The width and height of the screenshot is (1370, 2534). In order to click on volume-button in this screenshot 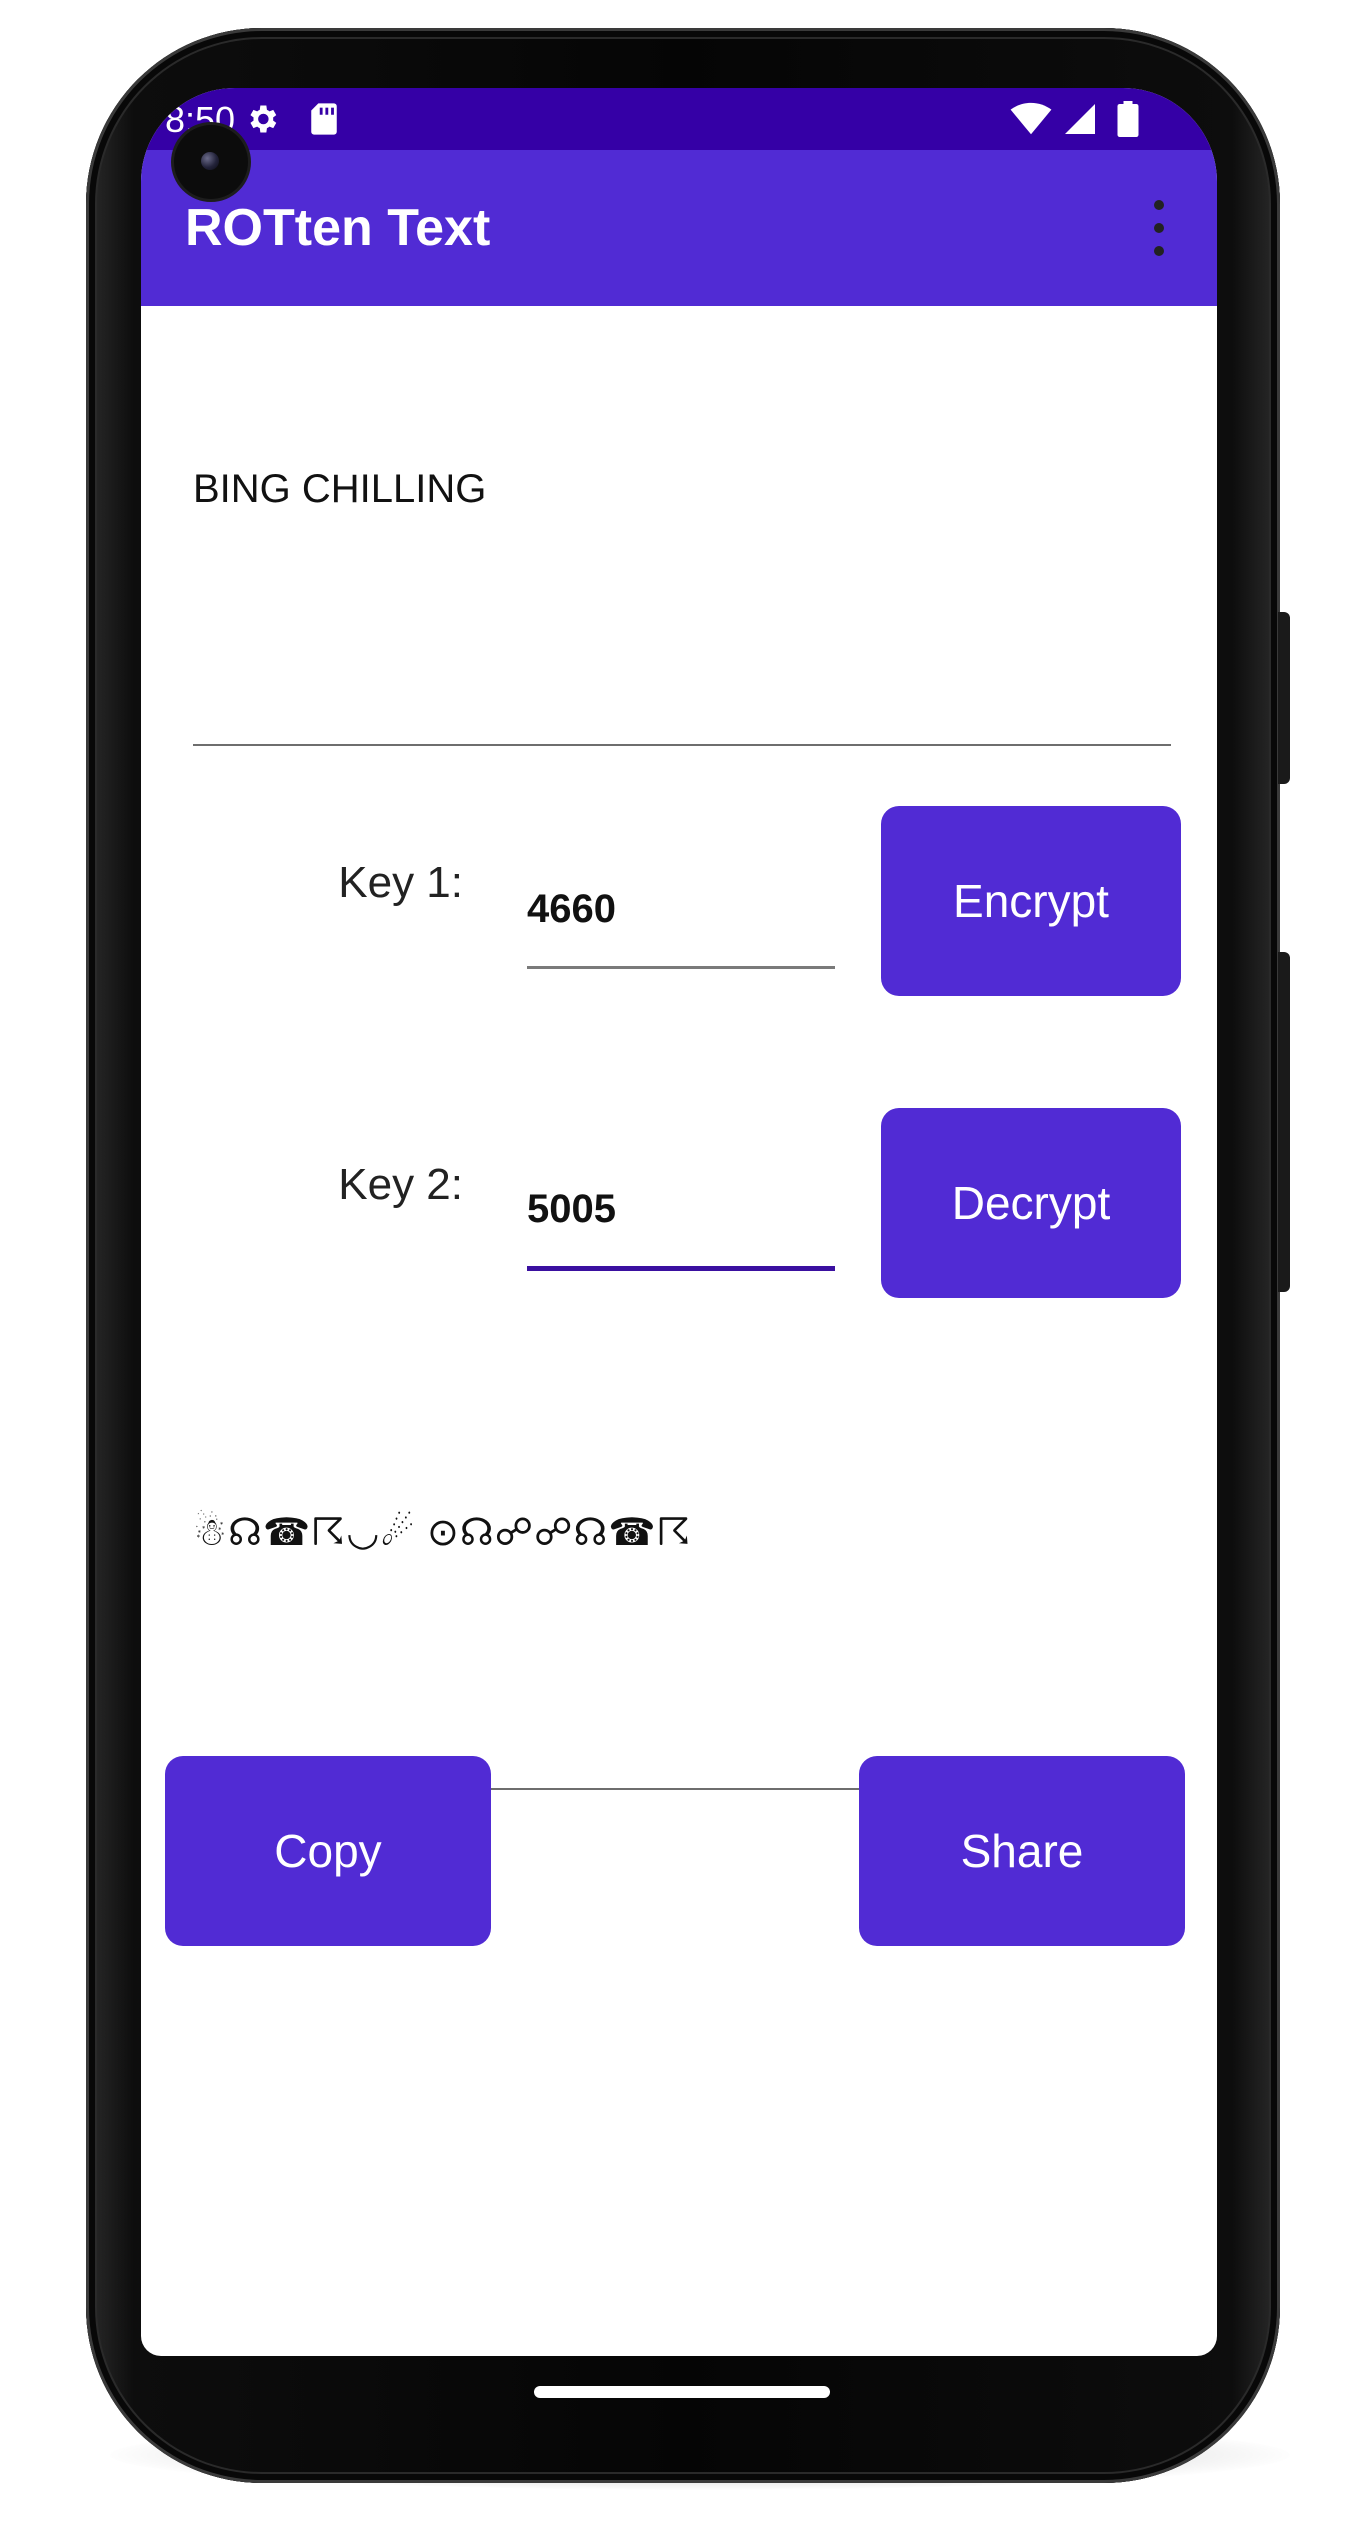, I will do `click(1284, 1122)`.